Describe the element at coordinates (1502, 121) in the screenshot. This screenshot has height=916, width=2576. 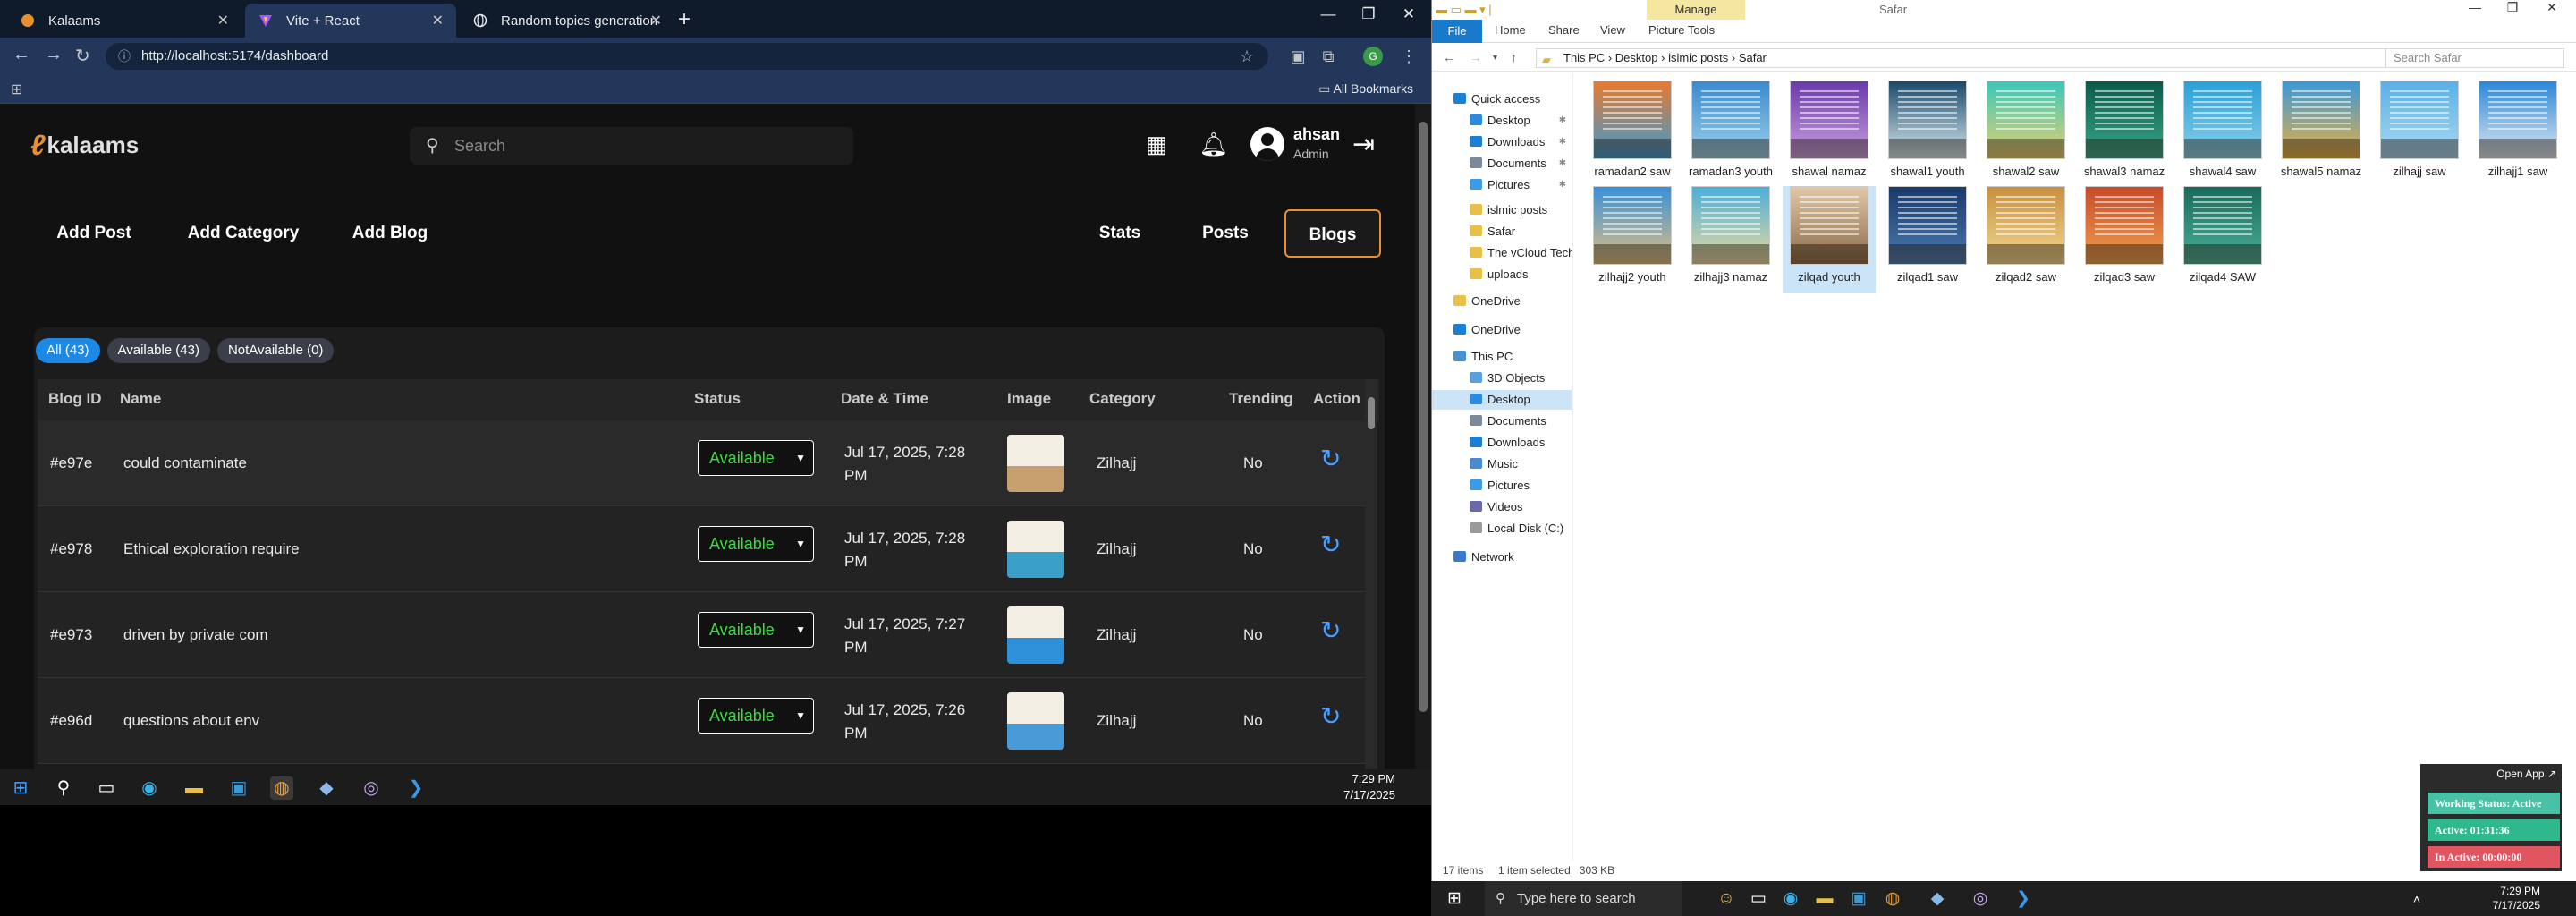
I see `nav-item: Desktop ✱` at that location.